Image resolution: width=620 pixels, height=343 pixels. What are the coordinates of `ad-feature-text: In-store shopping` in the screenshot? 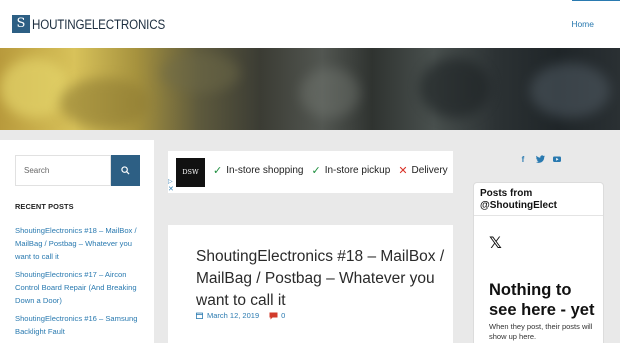 It's located at (265, 170).